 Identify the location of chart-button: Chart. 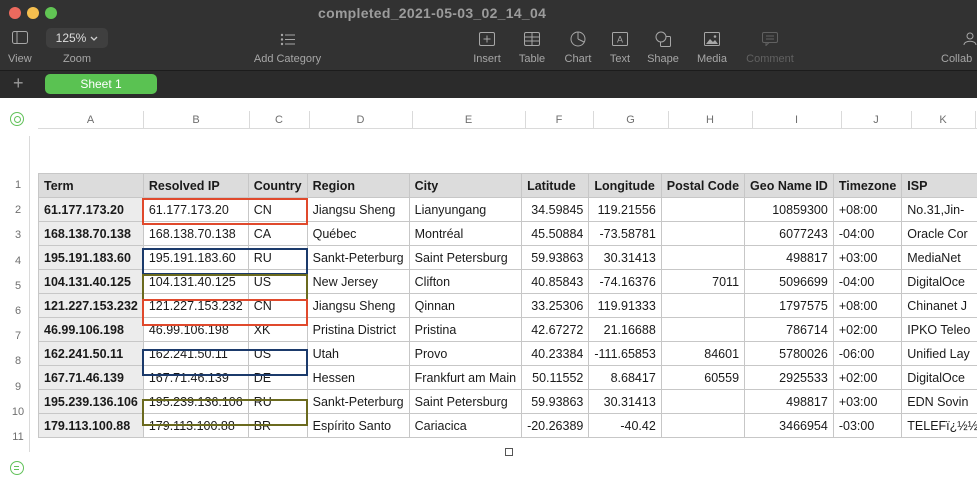
(578, 46).